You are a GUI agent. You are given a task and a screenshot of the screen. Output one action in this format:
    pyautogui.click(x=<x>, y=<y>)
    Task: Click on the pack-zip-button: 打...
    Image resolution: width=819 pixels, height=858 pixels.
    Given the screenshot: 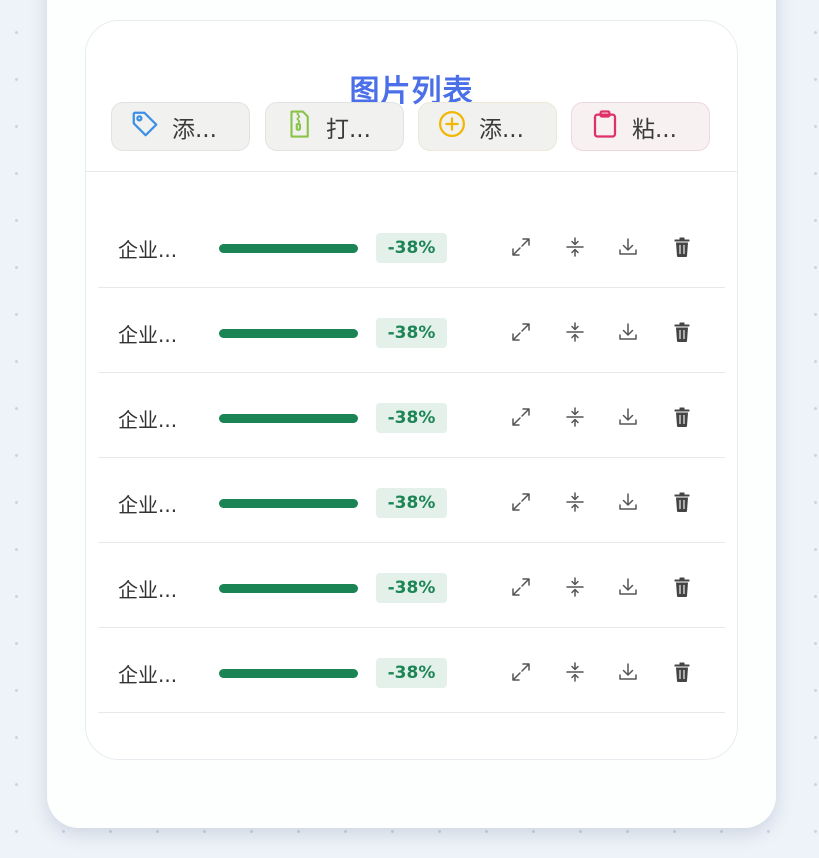 What is the action you would take?
    pyautogui.click(x=334, y=126)
    